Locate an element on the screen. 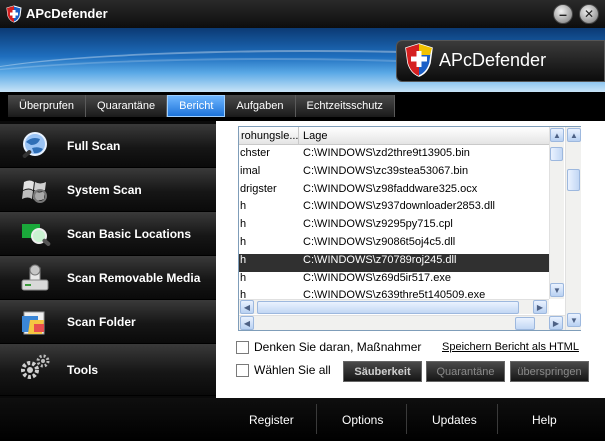  skip-button: überspringen is located at coordinates (549, 371).